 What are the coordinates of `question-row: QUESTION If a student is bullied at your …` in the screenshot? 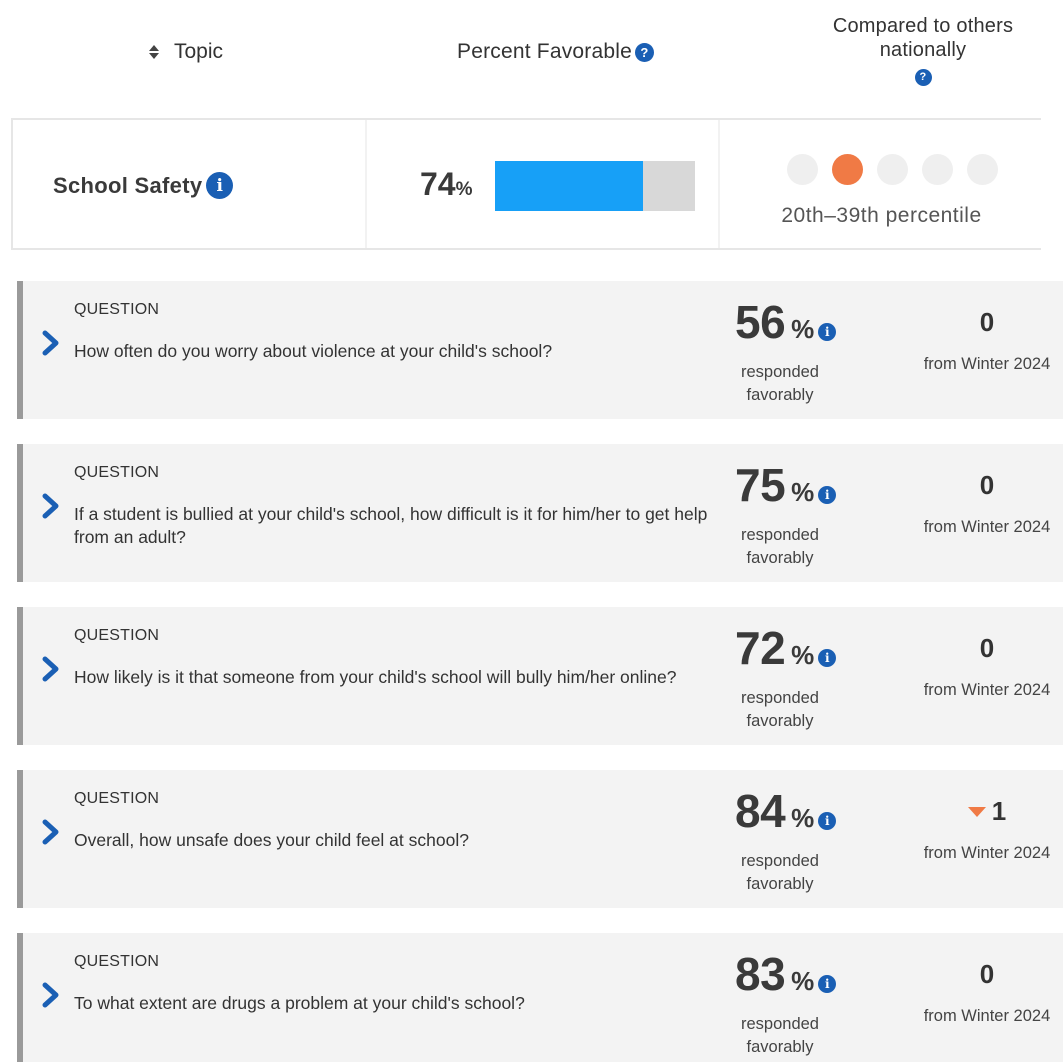 It's located at (540, 513).